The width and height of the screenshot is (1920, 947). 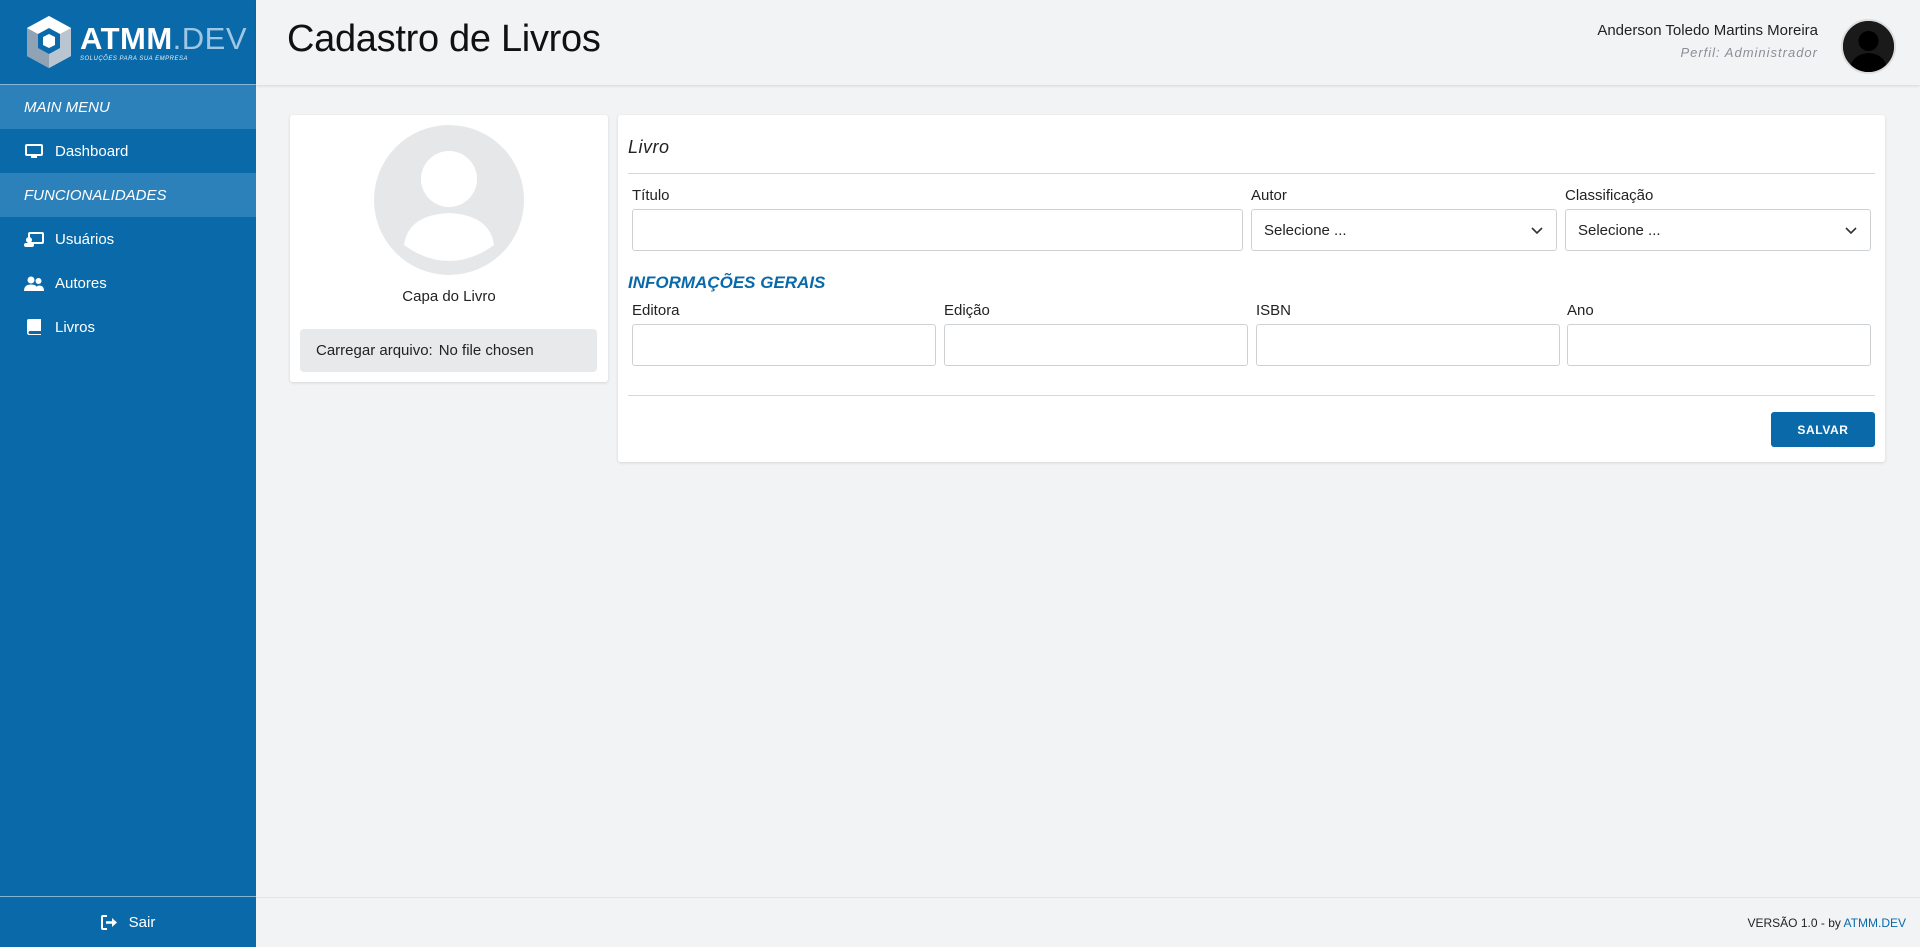 I want to click on page-footer: VERSÃO 1.0 - by ATMM.DEV, so click(x=1088, y=922).